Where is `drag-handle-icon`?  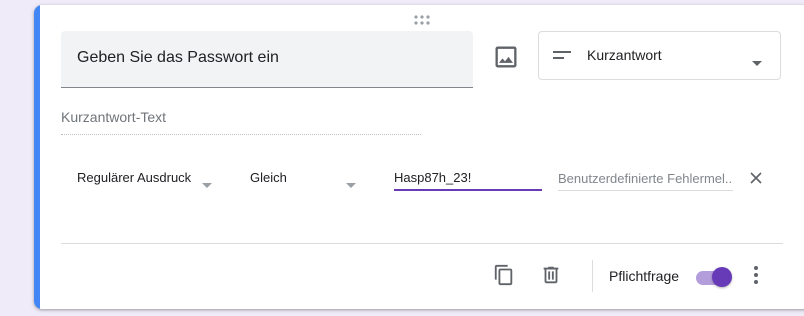
drag-handle-icon is located at coordinates (422, 19).